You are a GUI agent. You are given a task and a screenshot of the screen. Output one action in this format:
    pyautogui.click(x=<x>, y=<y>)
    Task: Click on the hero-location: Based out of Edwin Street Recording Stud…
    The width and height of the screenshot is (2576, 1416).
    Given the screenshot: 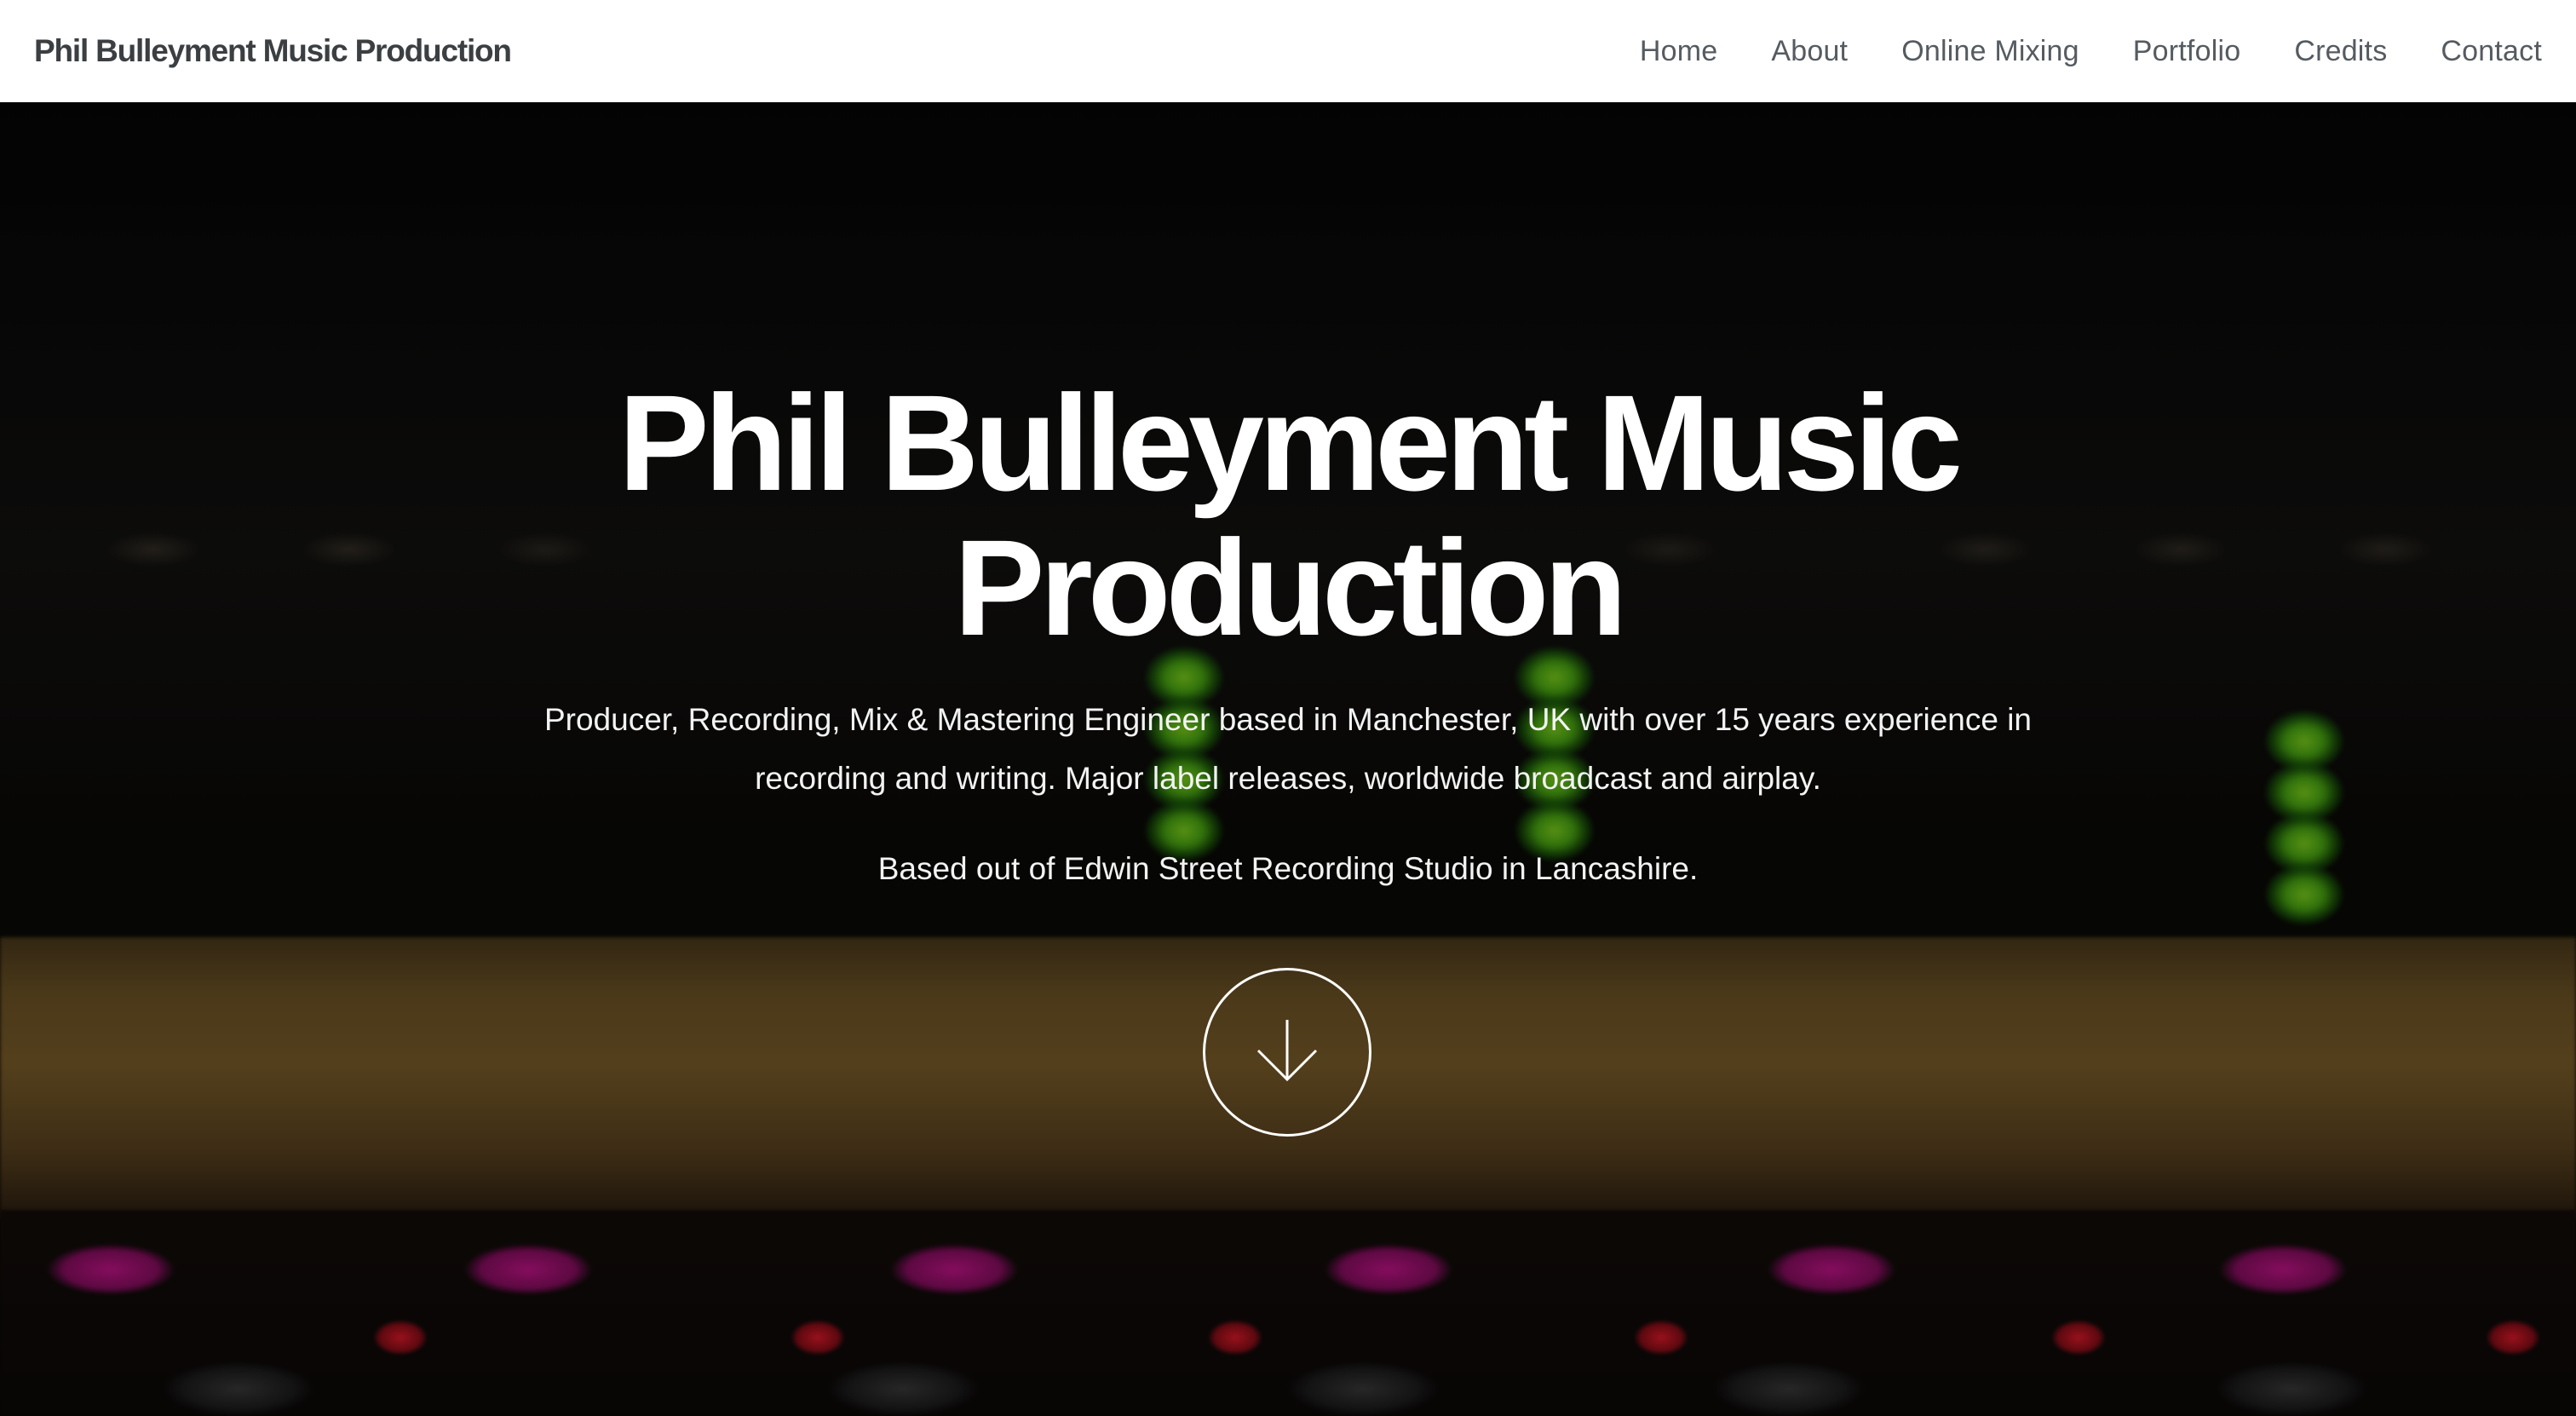 What is the action you would take?
    pyautogui.click(x=1288, y=868)
    